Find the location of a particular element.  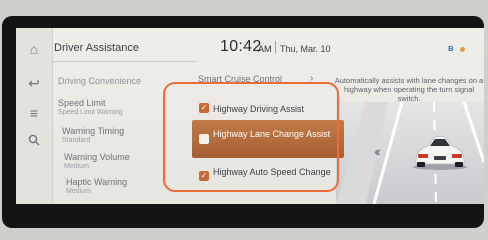

page-title: Driver Assistance is located at coordinates (96, 48).